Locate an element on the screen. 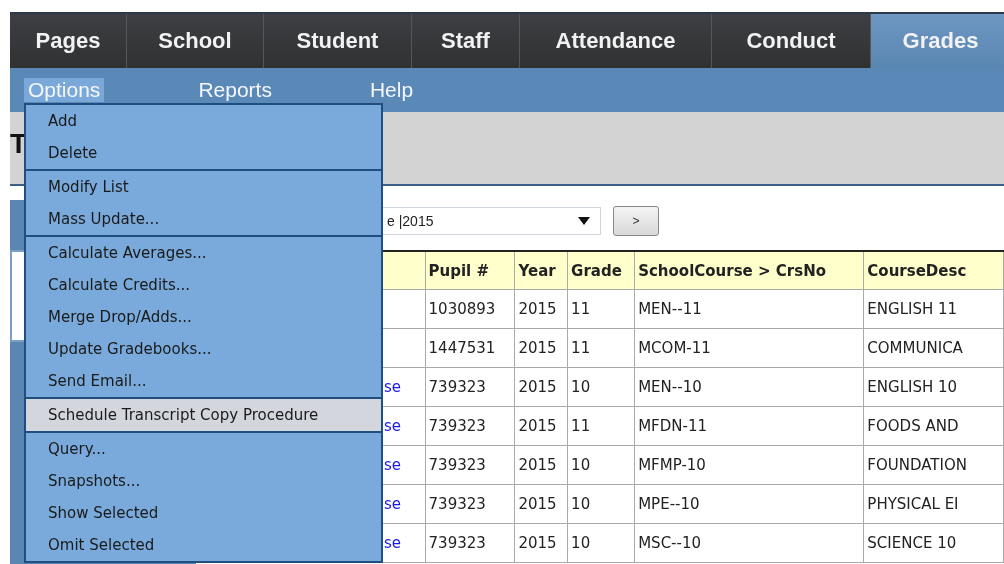  table-cell: MFDN-11 is located at coordinates (749, 426).